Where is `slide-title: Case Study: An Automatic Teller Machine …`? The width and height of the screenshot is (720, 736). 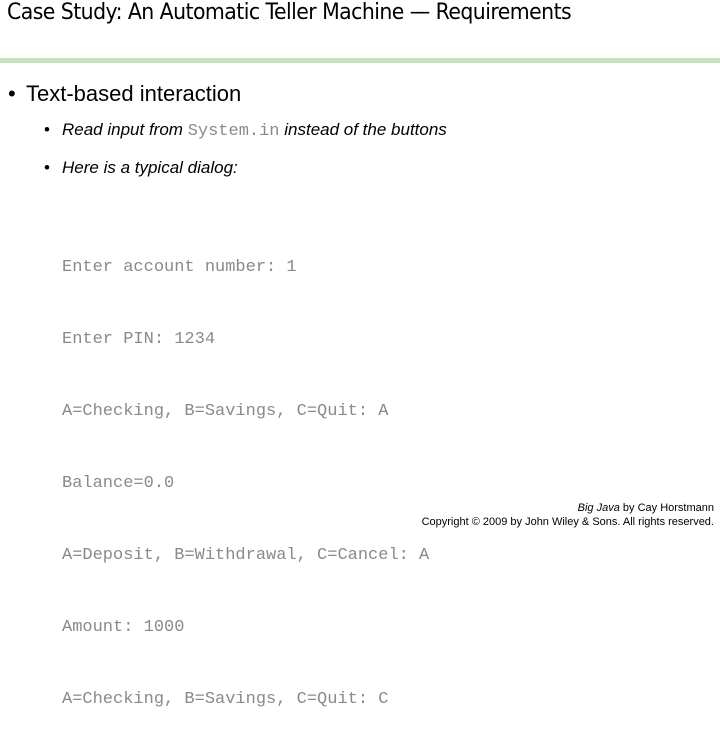
slide-title: Case Study: An Automatic Teller Machine … is located at coordinates (289, 12).